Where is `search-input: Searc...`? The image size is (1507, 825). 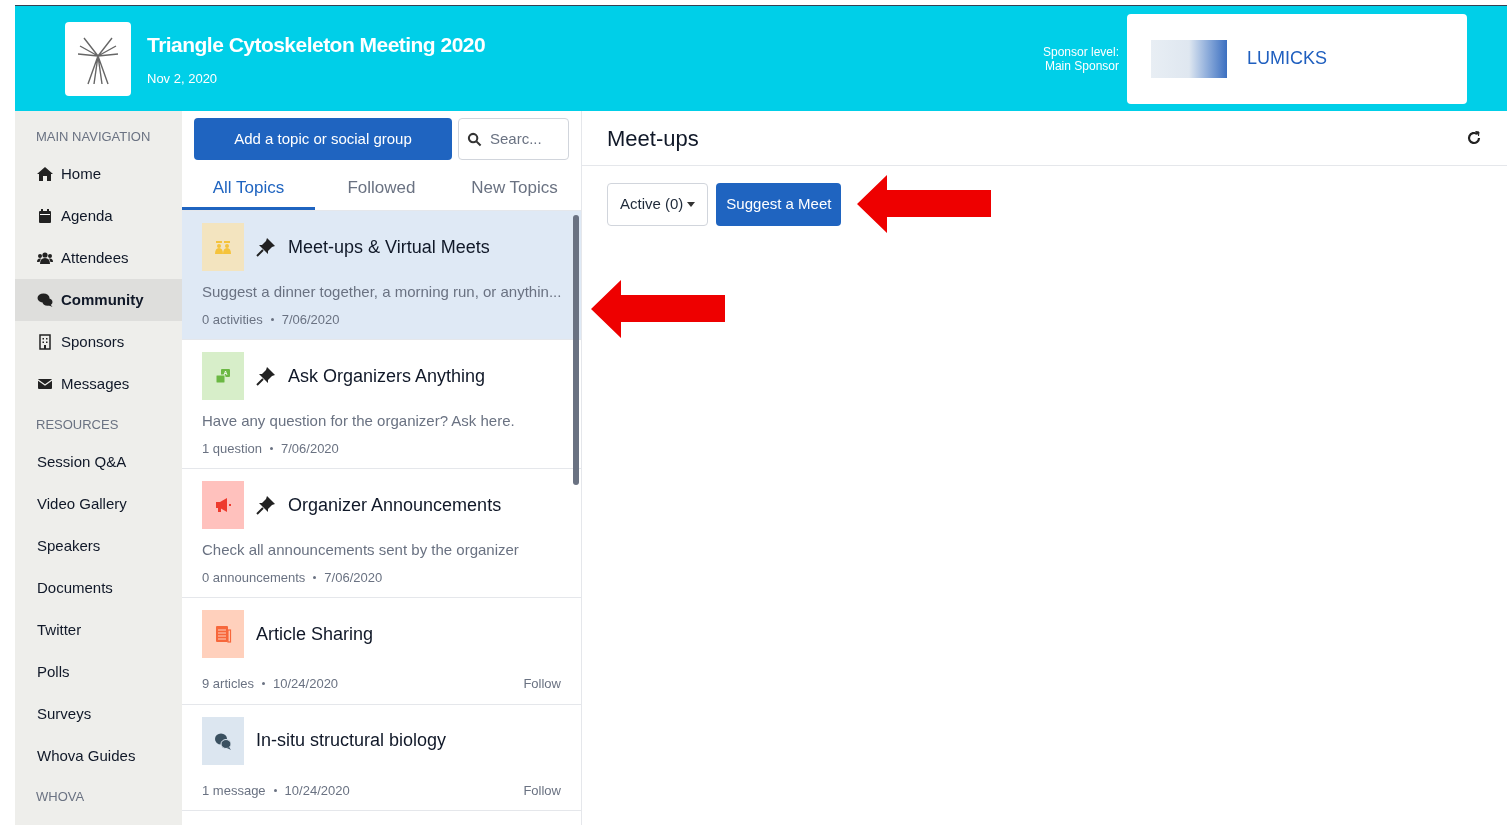 search-input: Searc... is located at coordinates (525, 139).